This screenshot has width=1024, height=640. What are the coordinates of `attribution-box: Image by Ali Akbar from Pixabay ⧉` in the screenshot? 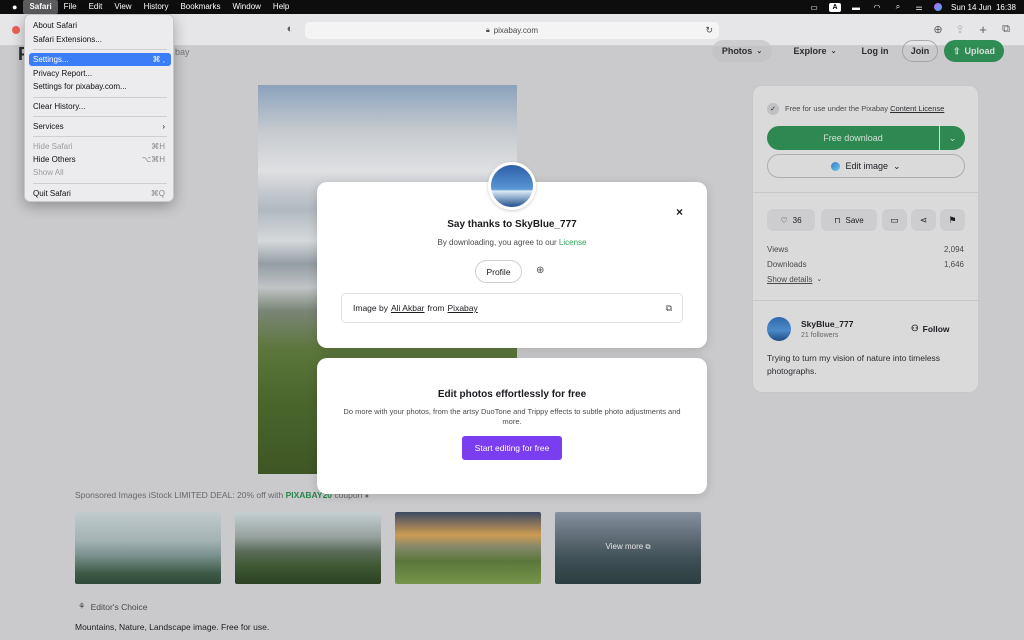 It's located at (512, 308).